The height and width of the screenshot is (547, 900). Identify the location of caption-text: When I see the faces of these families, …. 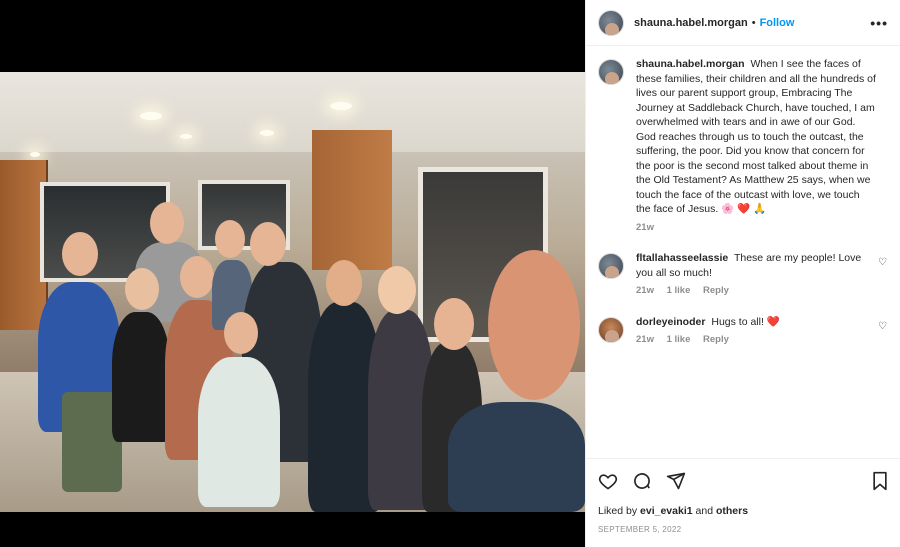
(756, 136).